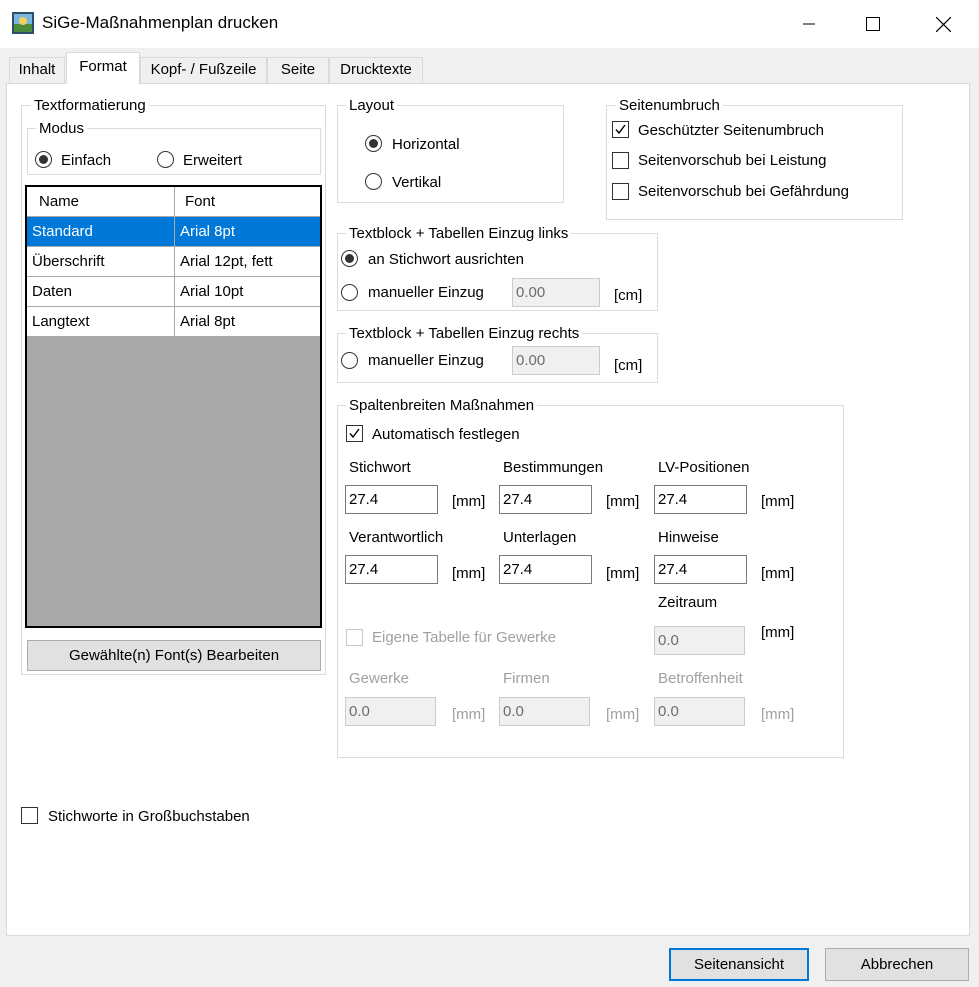  Describe the element at coordinates (700, 499) in the screenshot. I see `input-lv-positionen: 27.4` at that location.